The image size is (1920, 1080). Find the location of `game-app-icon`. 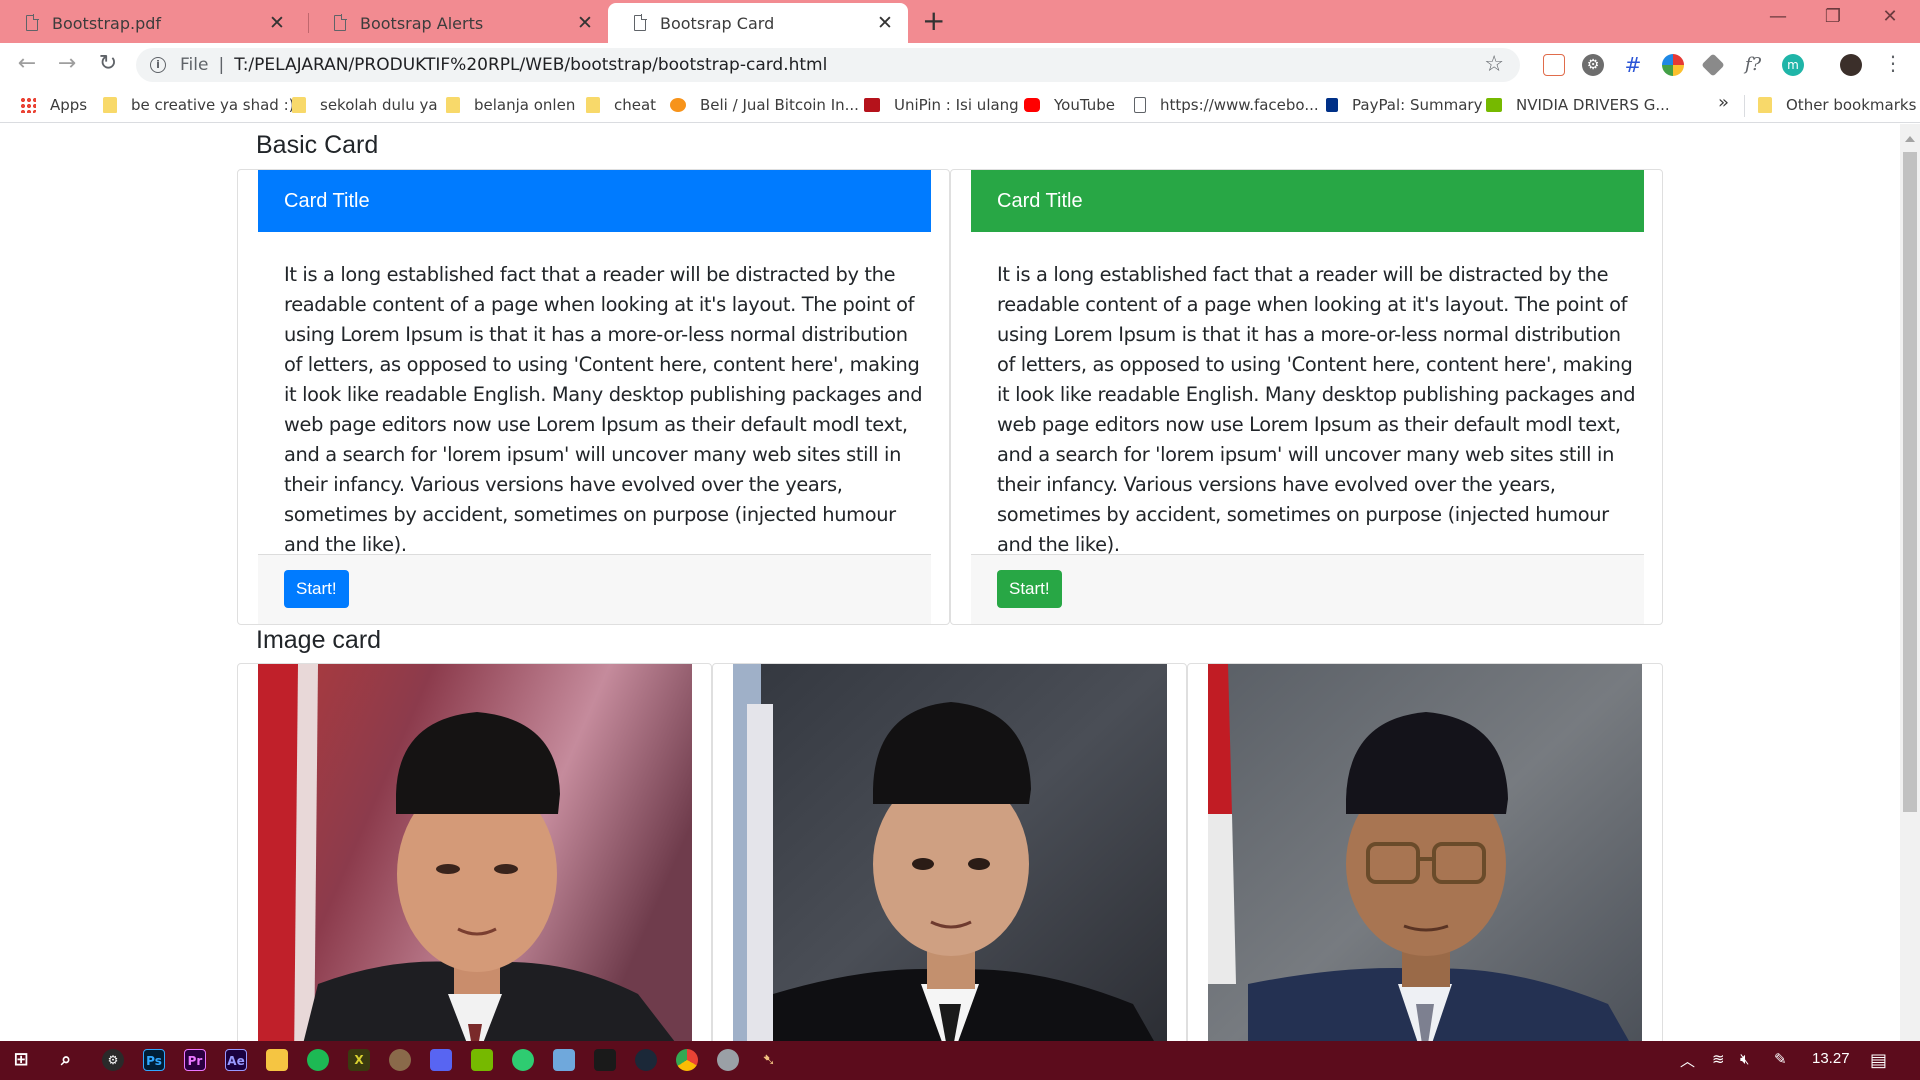

game-app-icon is located at coordinates (400, 1060).